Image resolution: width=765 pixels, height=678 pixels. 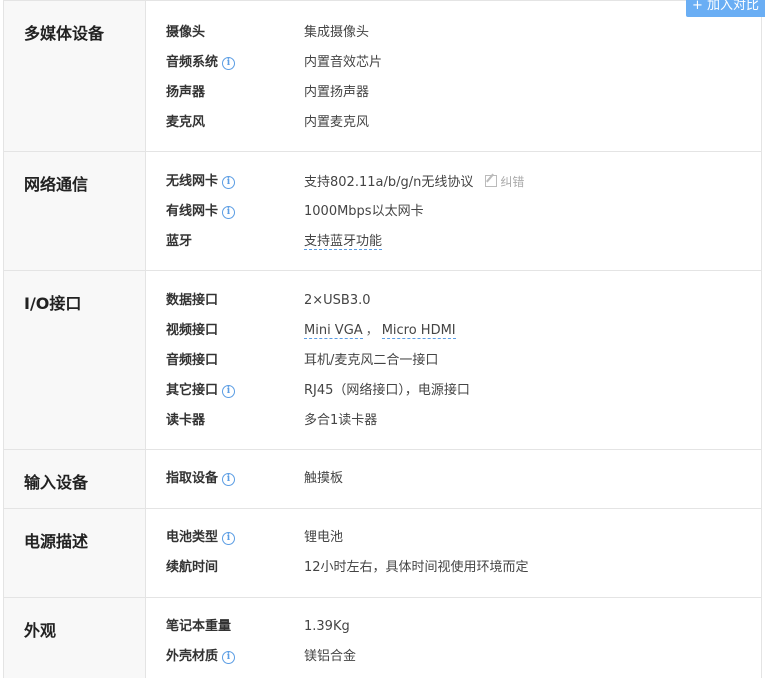 I want to click on spec-row-ethernet: 有线网卡 i 1000Mbps以太网卡, so click(x=453, y=212).